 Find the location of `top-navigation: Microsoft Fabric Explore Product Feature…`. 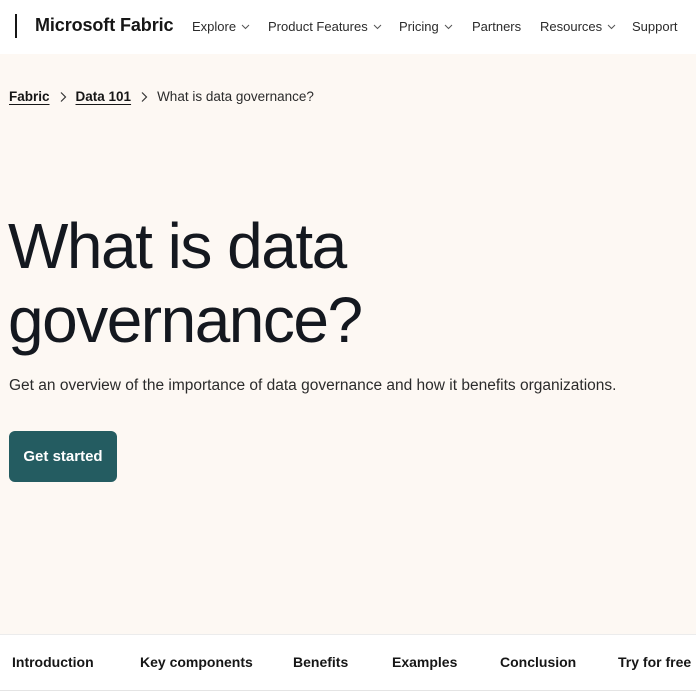

top-navigation: Microsoft Fabric Explore Product Feature… is located at coordinates (348, 27).